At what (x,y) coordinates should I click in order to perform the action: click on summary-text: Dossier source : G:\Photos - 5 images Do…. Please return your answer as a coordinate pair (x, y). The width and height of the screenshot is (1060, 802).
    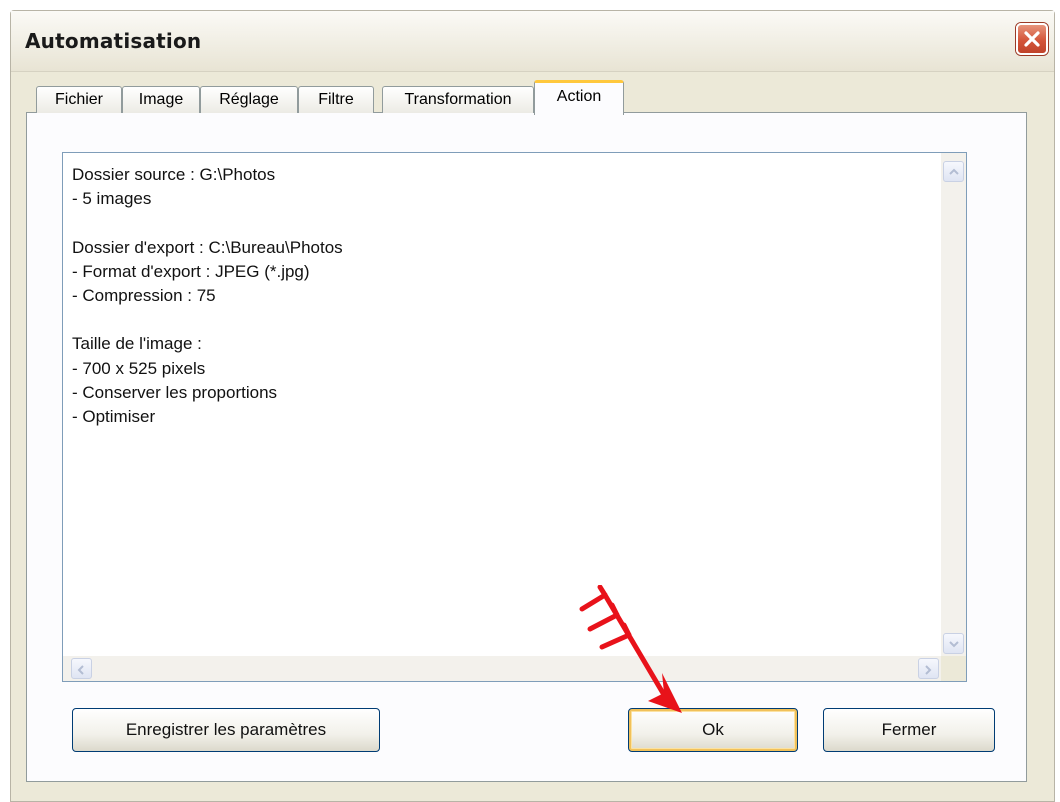
    Looking at the image, I should click on (207, 296).